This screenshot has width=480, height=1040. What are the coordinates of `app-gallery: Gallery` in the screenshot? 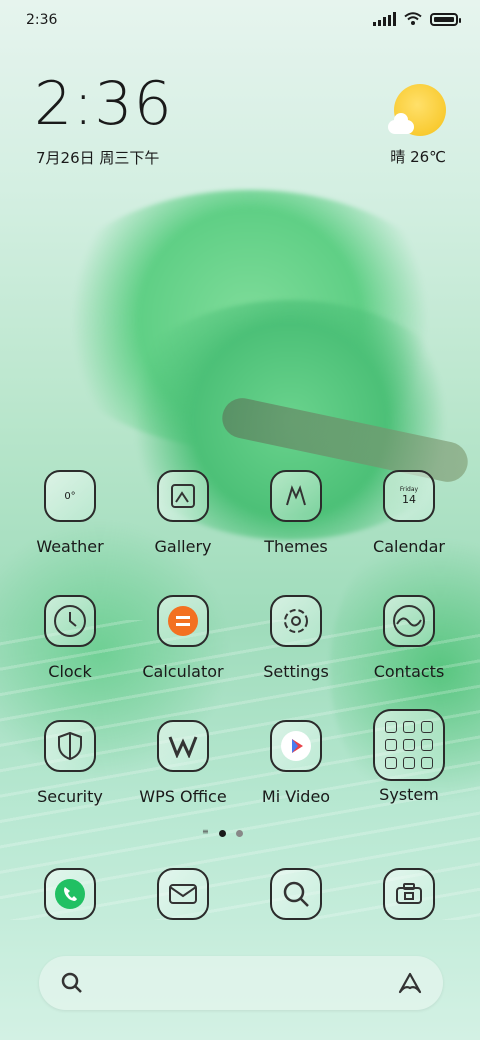 It's located at (183, 513).